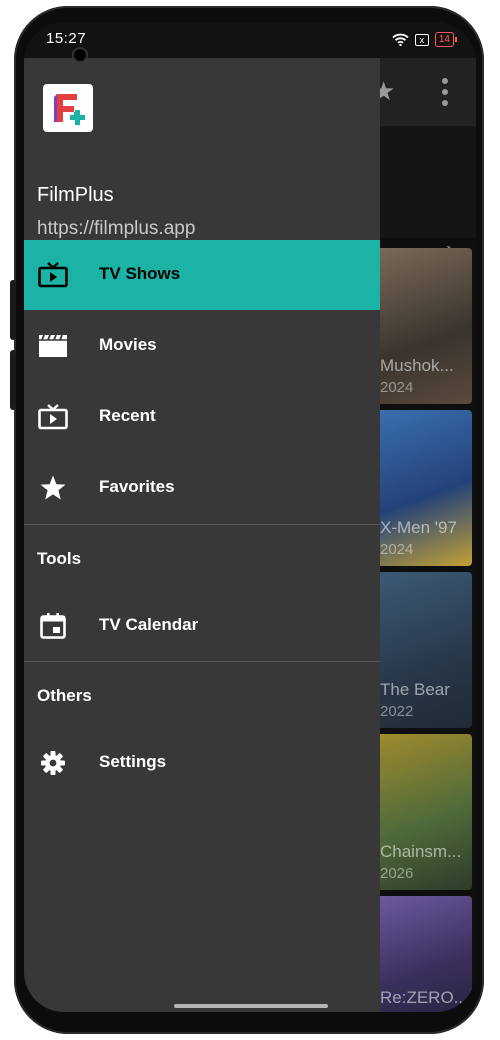 This screenshot has height=1040, width=500. What do you see at coordinates (53, 487) in the screenshot?
I see `star-icon` at bounding box center [53, 487].